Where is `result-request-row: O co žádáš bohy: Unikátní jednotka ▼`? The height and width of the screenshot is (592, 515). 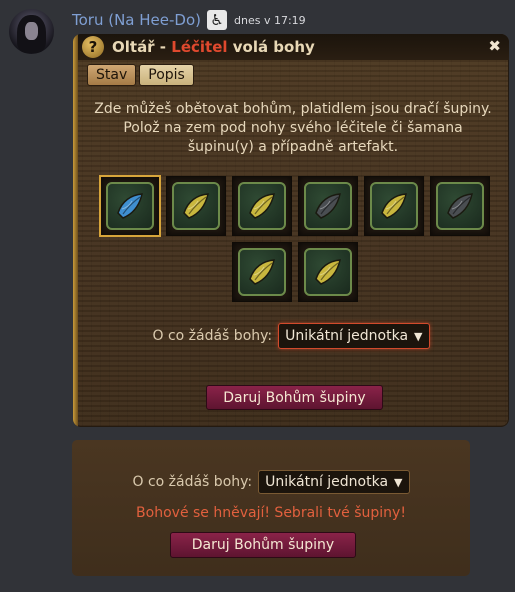 result-request-row: O co žádáš bohy: Unikátní jednotka ▼ is located at coordinates (271, 482).